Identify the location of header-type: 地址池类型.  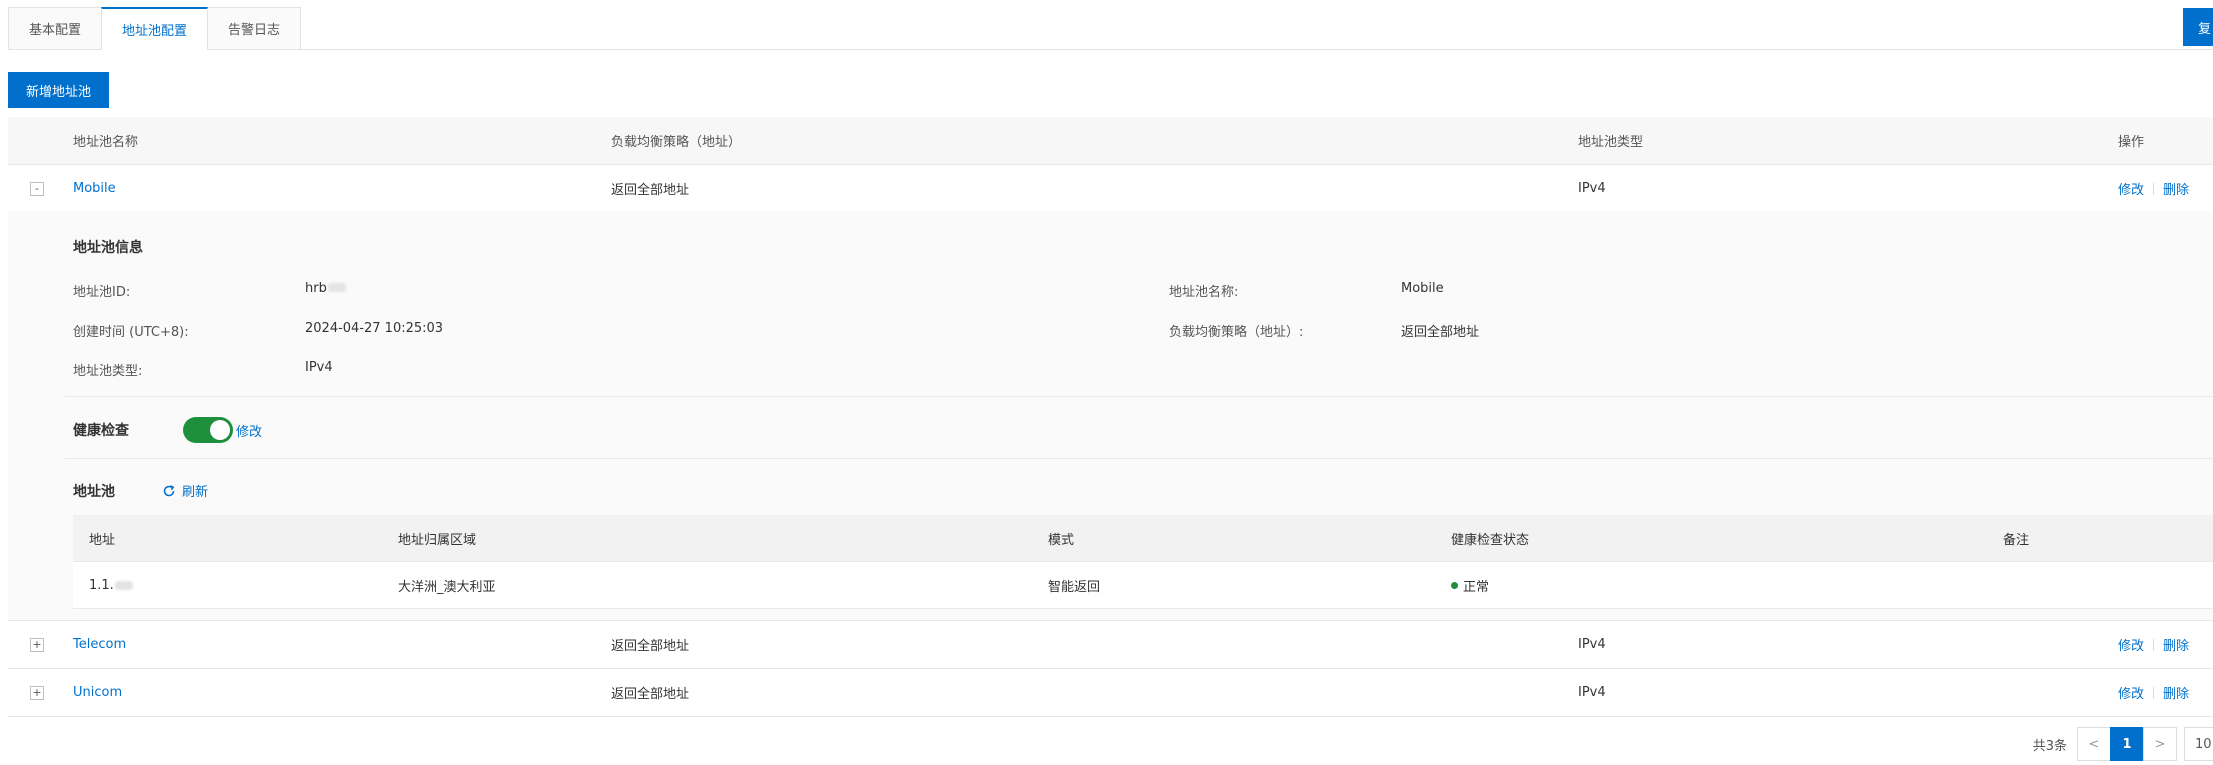
(1611, 142).